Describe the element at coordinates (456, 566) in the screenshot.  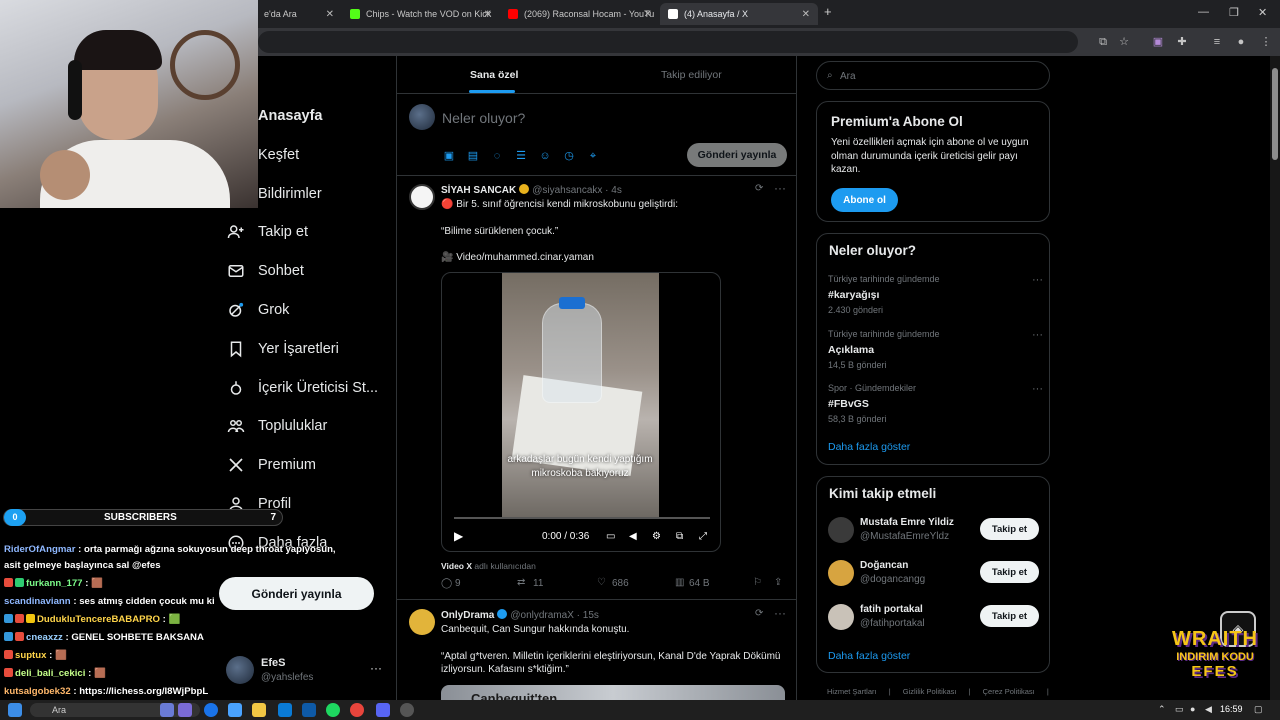
I see `video-source-account: Video X` at that location.